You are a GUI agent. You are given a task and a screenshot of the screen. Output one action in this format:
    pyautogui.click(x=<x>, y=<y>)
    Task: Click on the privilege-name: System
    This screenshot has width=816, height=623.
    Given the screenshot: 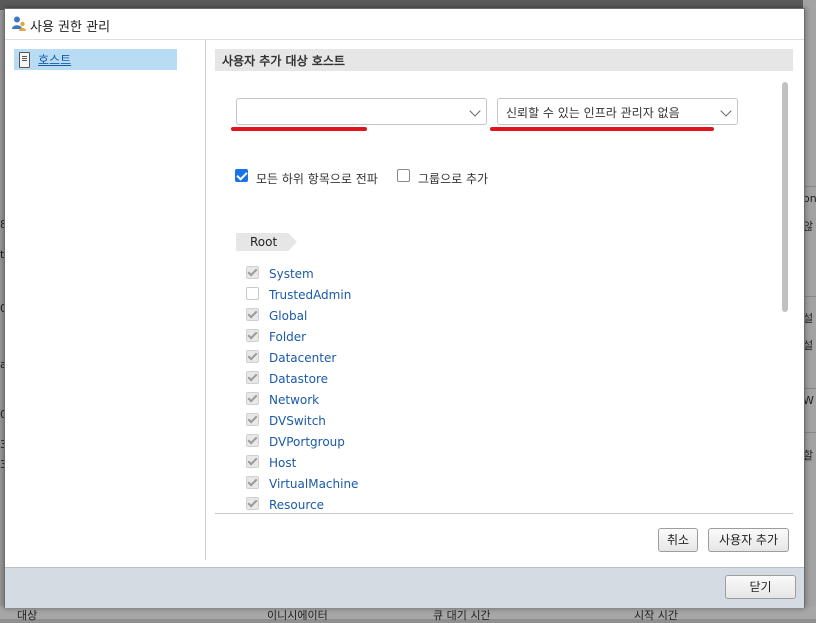 What is the action you would take?
    pyautogui.click(x=291, y=274)
    